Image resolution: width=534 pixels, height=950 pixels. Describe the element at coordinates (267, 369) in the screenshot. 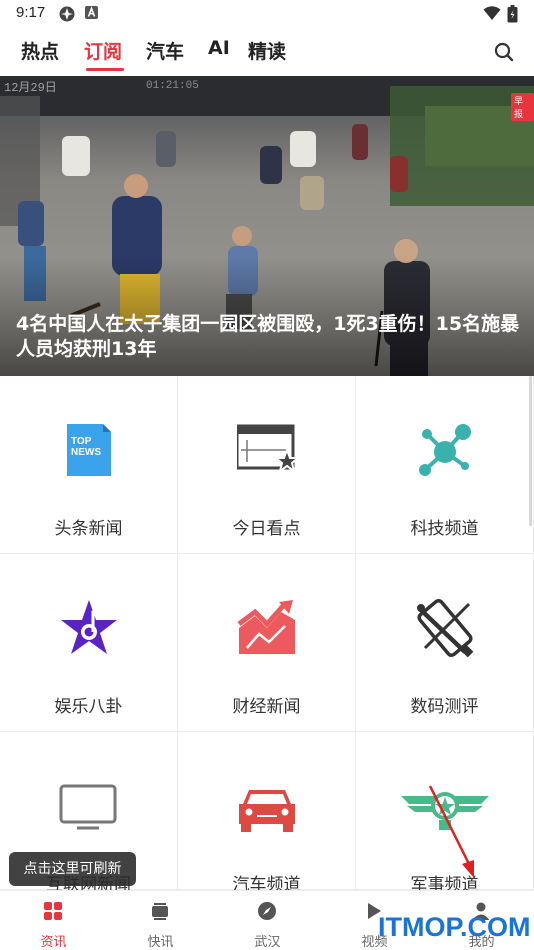

I see `carousel-indicator` at that location.